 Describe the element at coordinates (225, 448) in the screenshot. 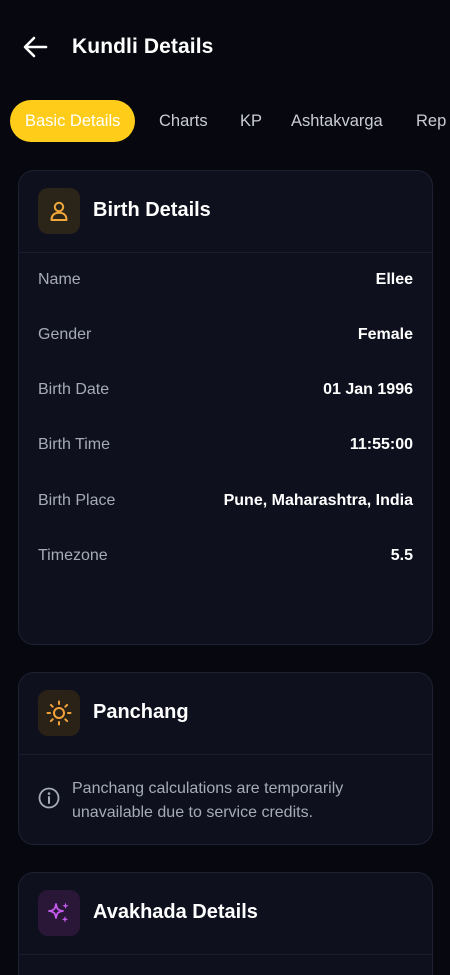

I see `detail-row-birth-time: Birth Time 11:55:00` at that location.